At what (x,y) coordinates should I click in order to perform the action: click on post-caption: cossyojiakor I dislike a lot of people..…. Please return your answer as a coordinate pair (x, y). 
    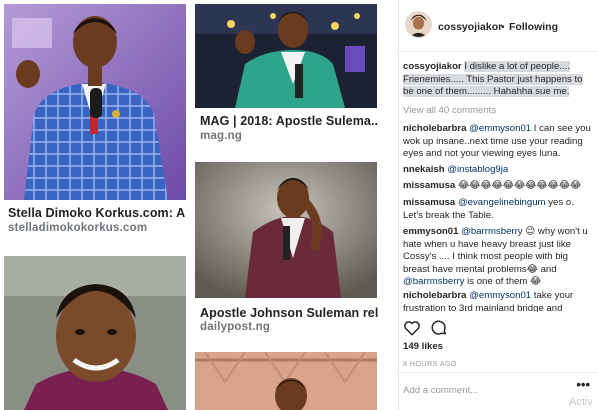
    Looking at the image, I should click on (498, 80).